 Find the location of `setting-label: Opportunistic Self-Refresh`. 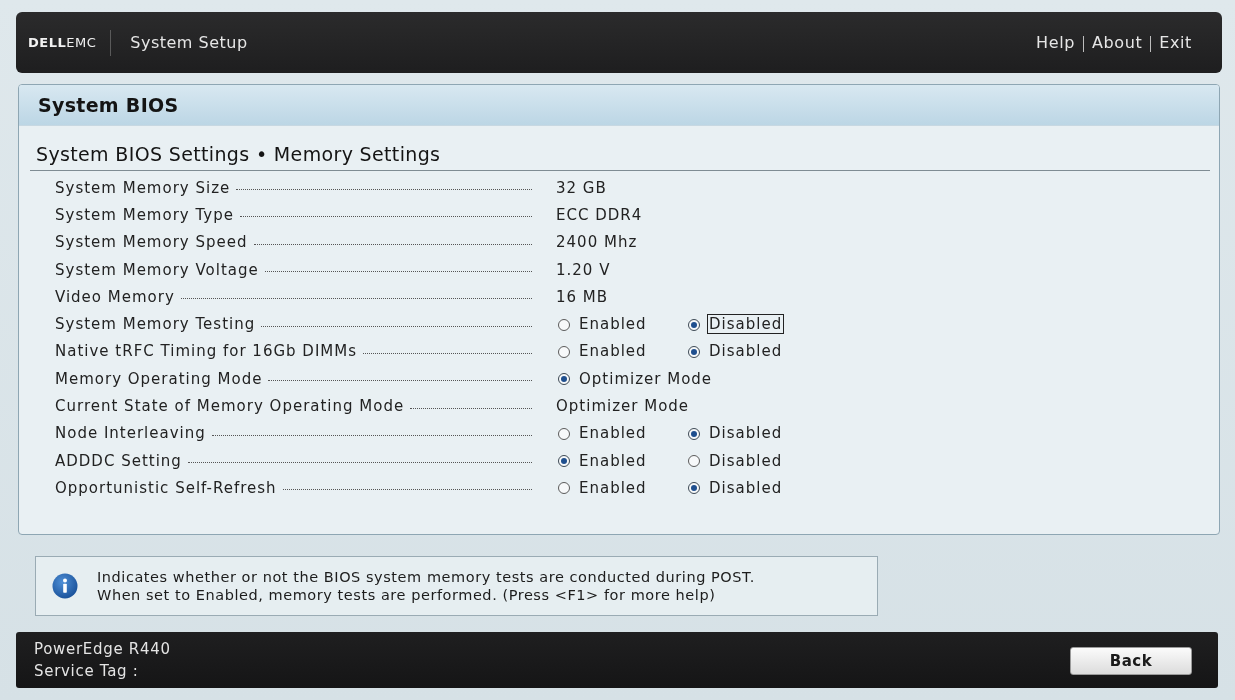

setting-label: Opportunistic Self-Refresh is located at coordinates (166, 487).